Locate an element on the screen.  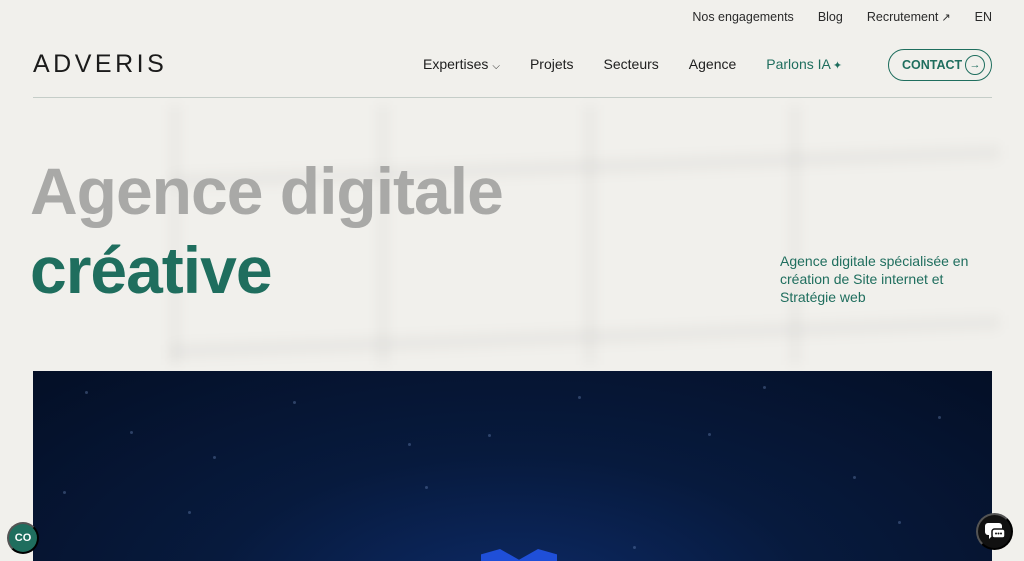
utility-link-label: Recrutement is located at coordinates (902, 17).